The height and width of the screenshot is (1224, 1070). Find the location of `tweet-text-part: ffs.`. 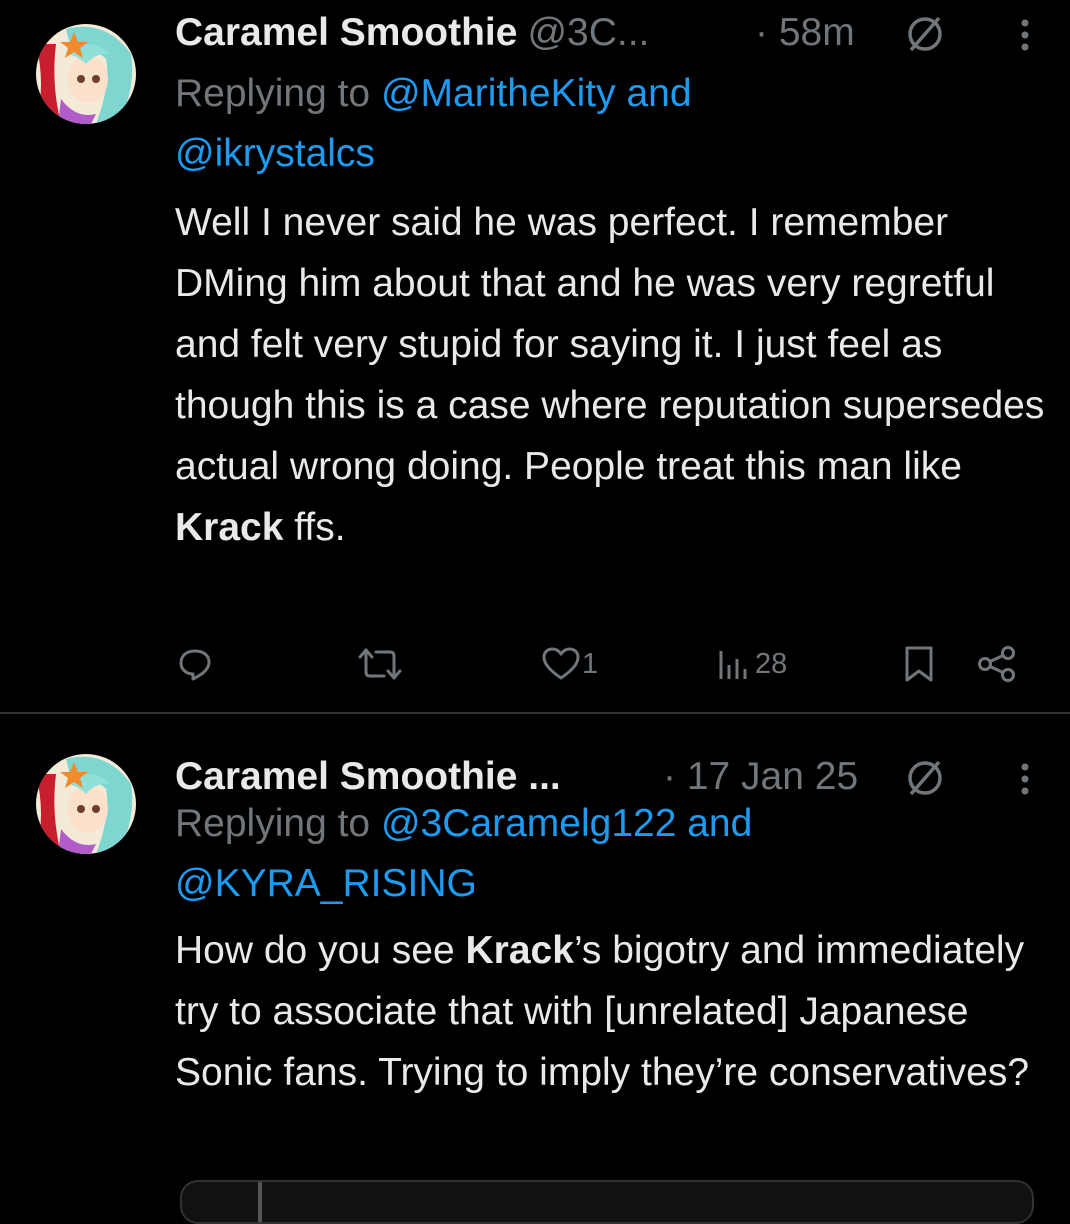

tweet-text-part: ffs. is located at coordinates (314, 527).